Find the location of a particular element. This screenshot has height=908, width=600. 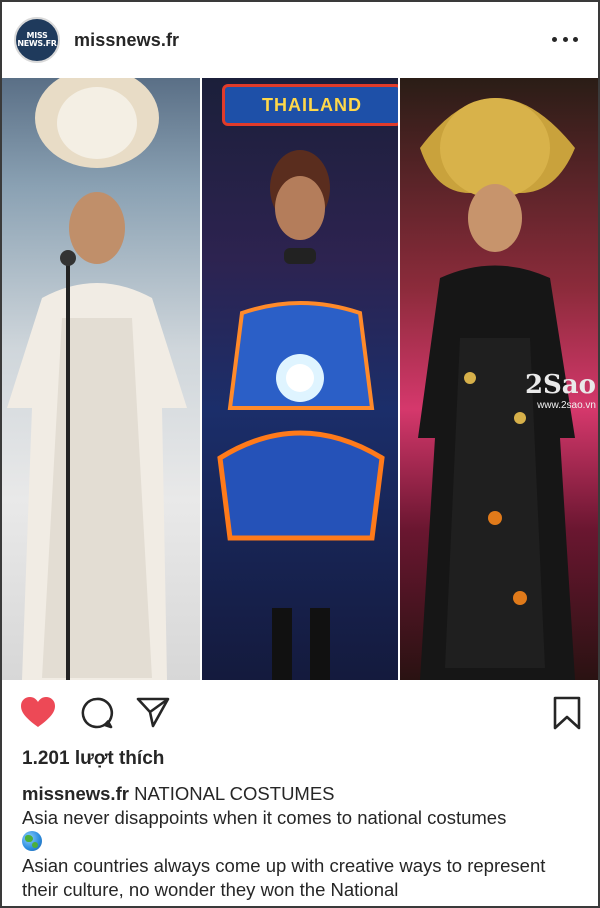

bookmark-icon is located at coordinates (567, 713).